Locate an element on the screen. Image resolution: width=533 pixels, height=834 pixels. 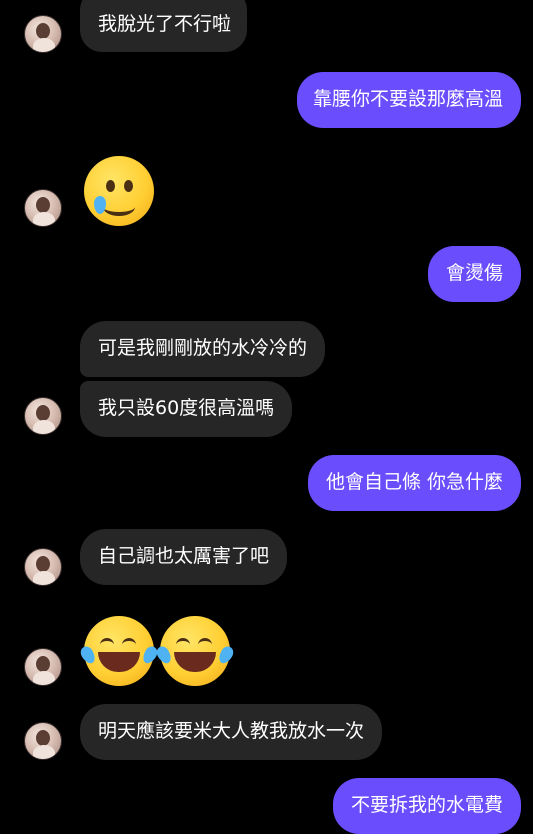
smiling-face-with-tear-emoji is located at coordinates (119, 191).